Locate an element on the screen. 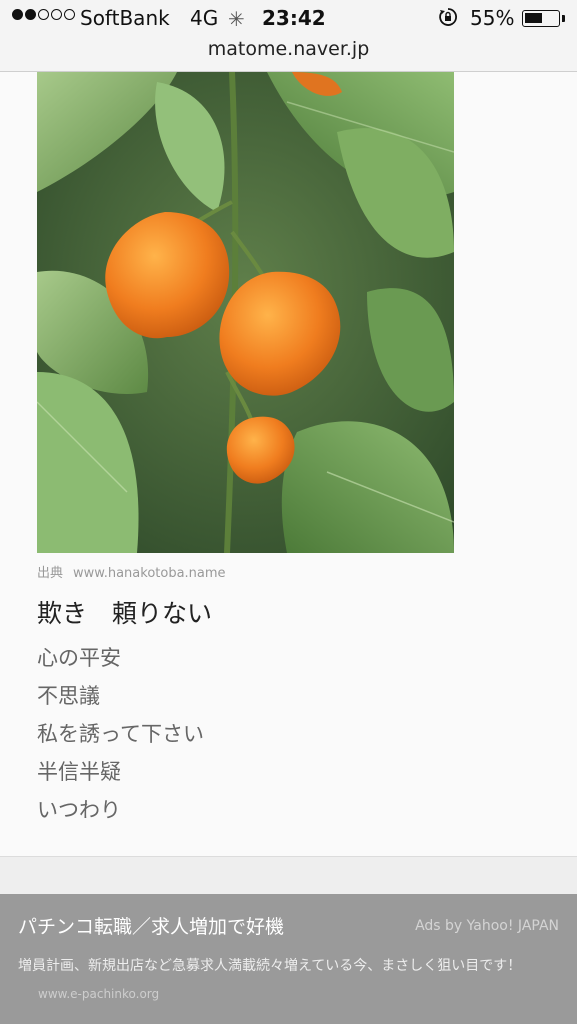 Image resolution: width=577 pixels, height=1024 pixels. list-item: 半信半疑 is located at coordinates (79, 772).